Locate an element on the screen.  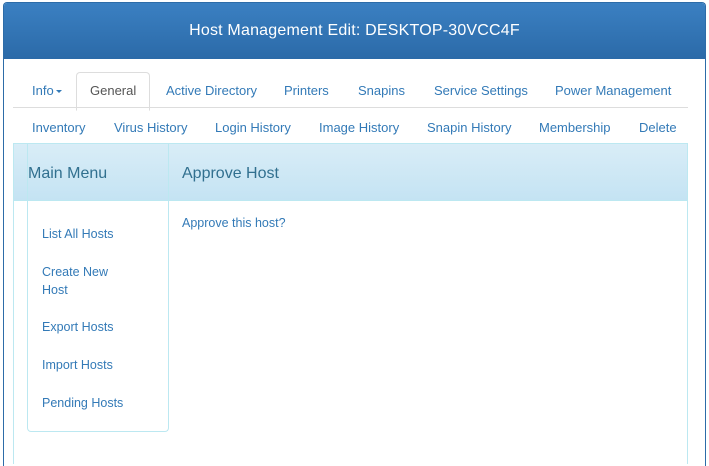
page-title-bar: Host Management Edit: DESKTOP-30VCC4F is located at coordinates (354, 31).